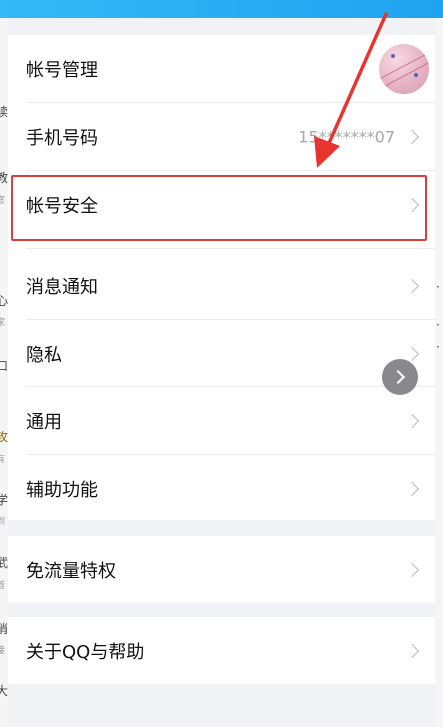 The height and width of the screenshot is (727, 443). What do you see at coordinates (356, 82) in the screenshot?
I see `arrow-shaft` at bounding box center [356, 82].